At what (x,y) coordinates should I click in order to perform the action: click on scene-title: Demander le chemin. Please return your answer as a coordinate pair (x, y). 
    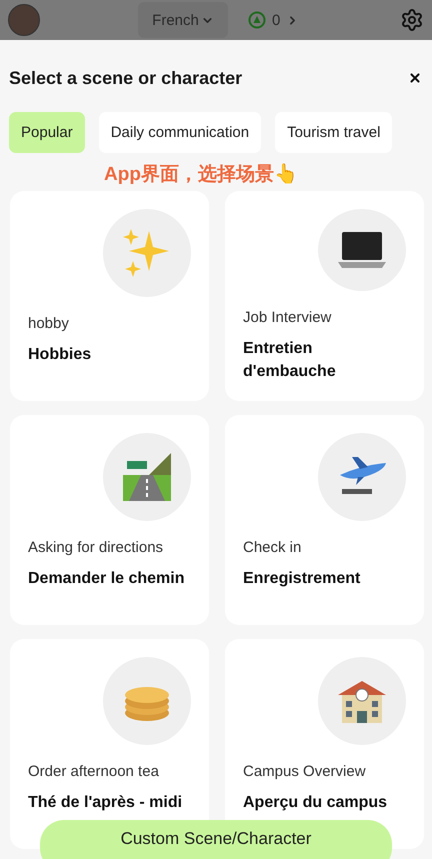
    Looking at the image, I should click on (107, 579).